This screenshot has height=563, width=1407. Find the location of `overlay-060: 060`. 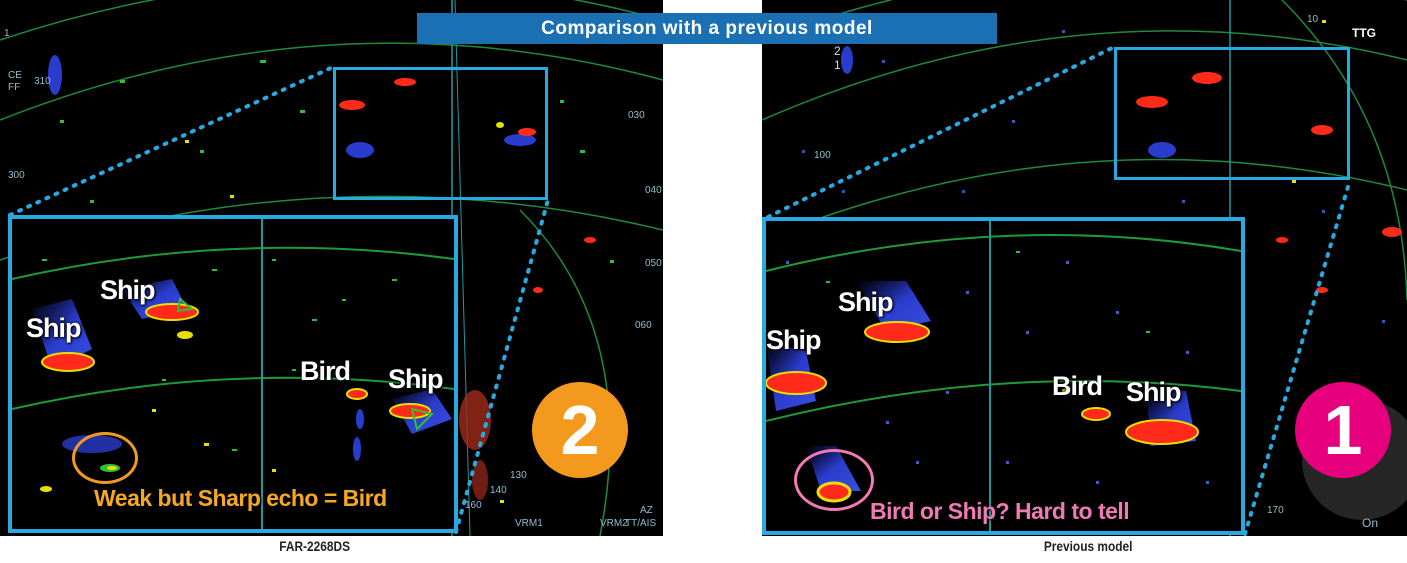

overlay-060: 060 is located at coordinates (643, 325).